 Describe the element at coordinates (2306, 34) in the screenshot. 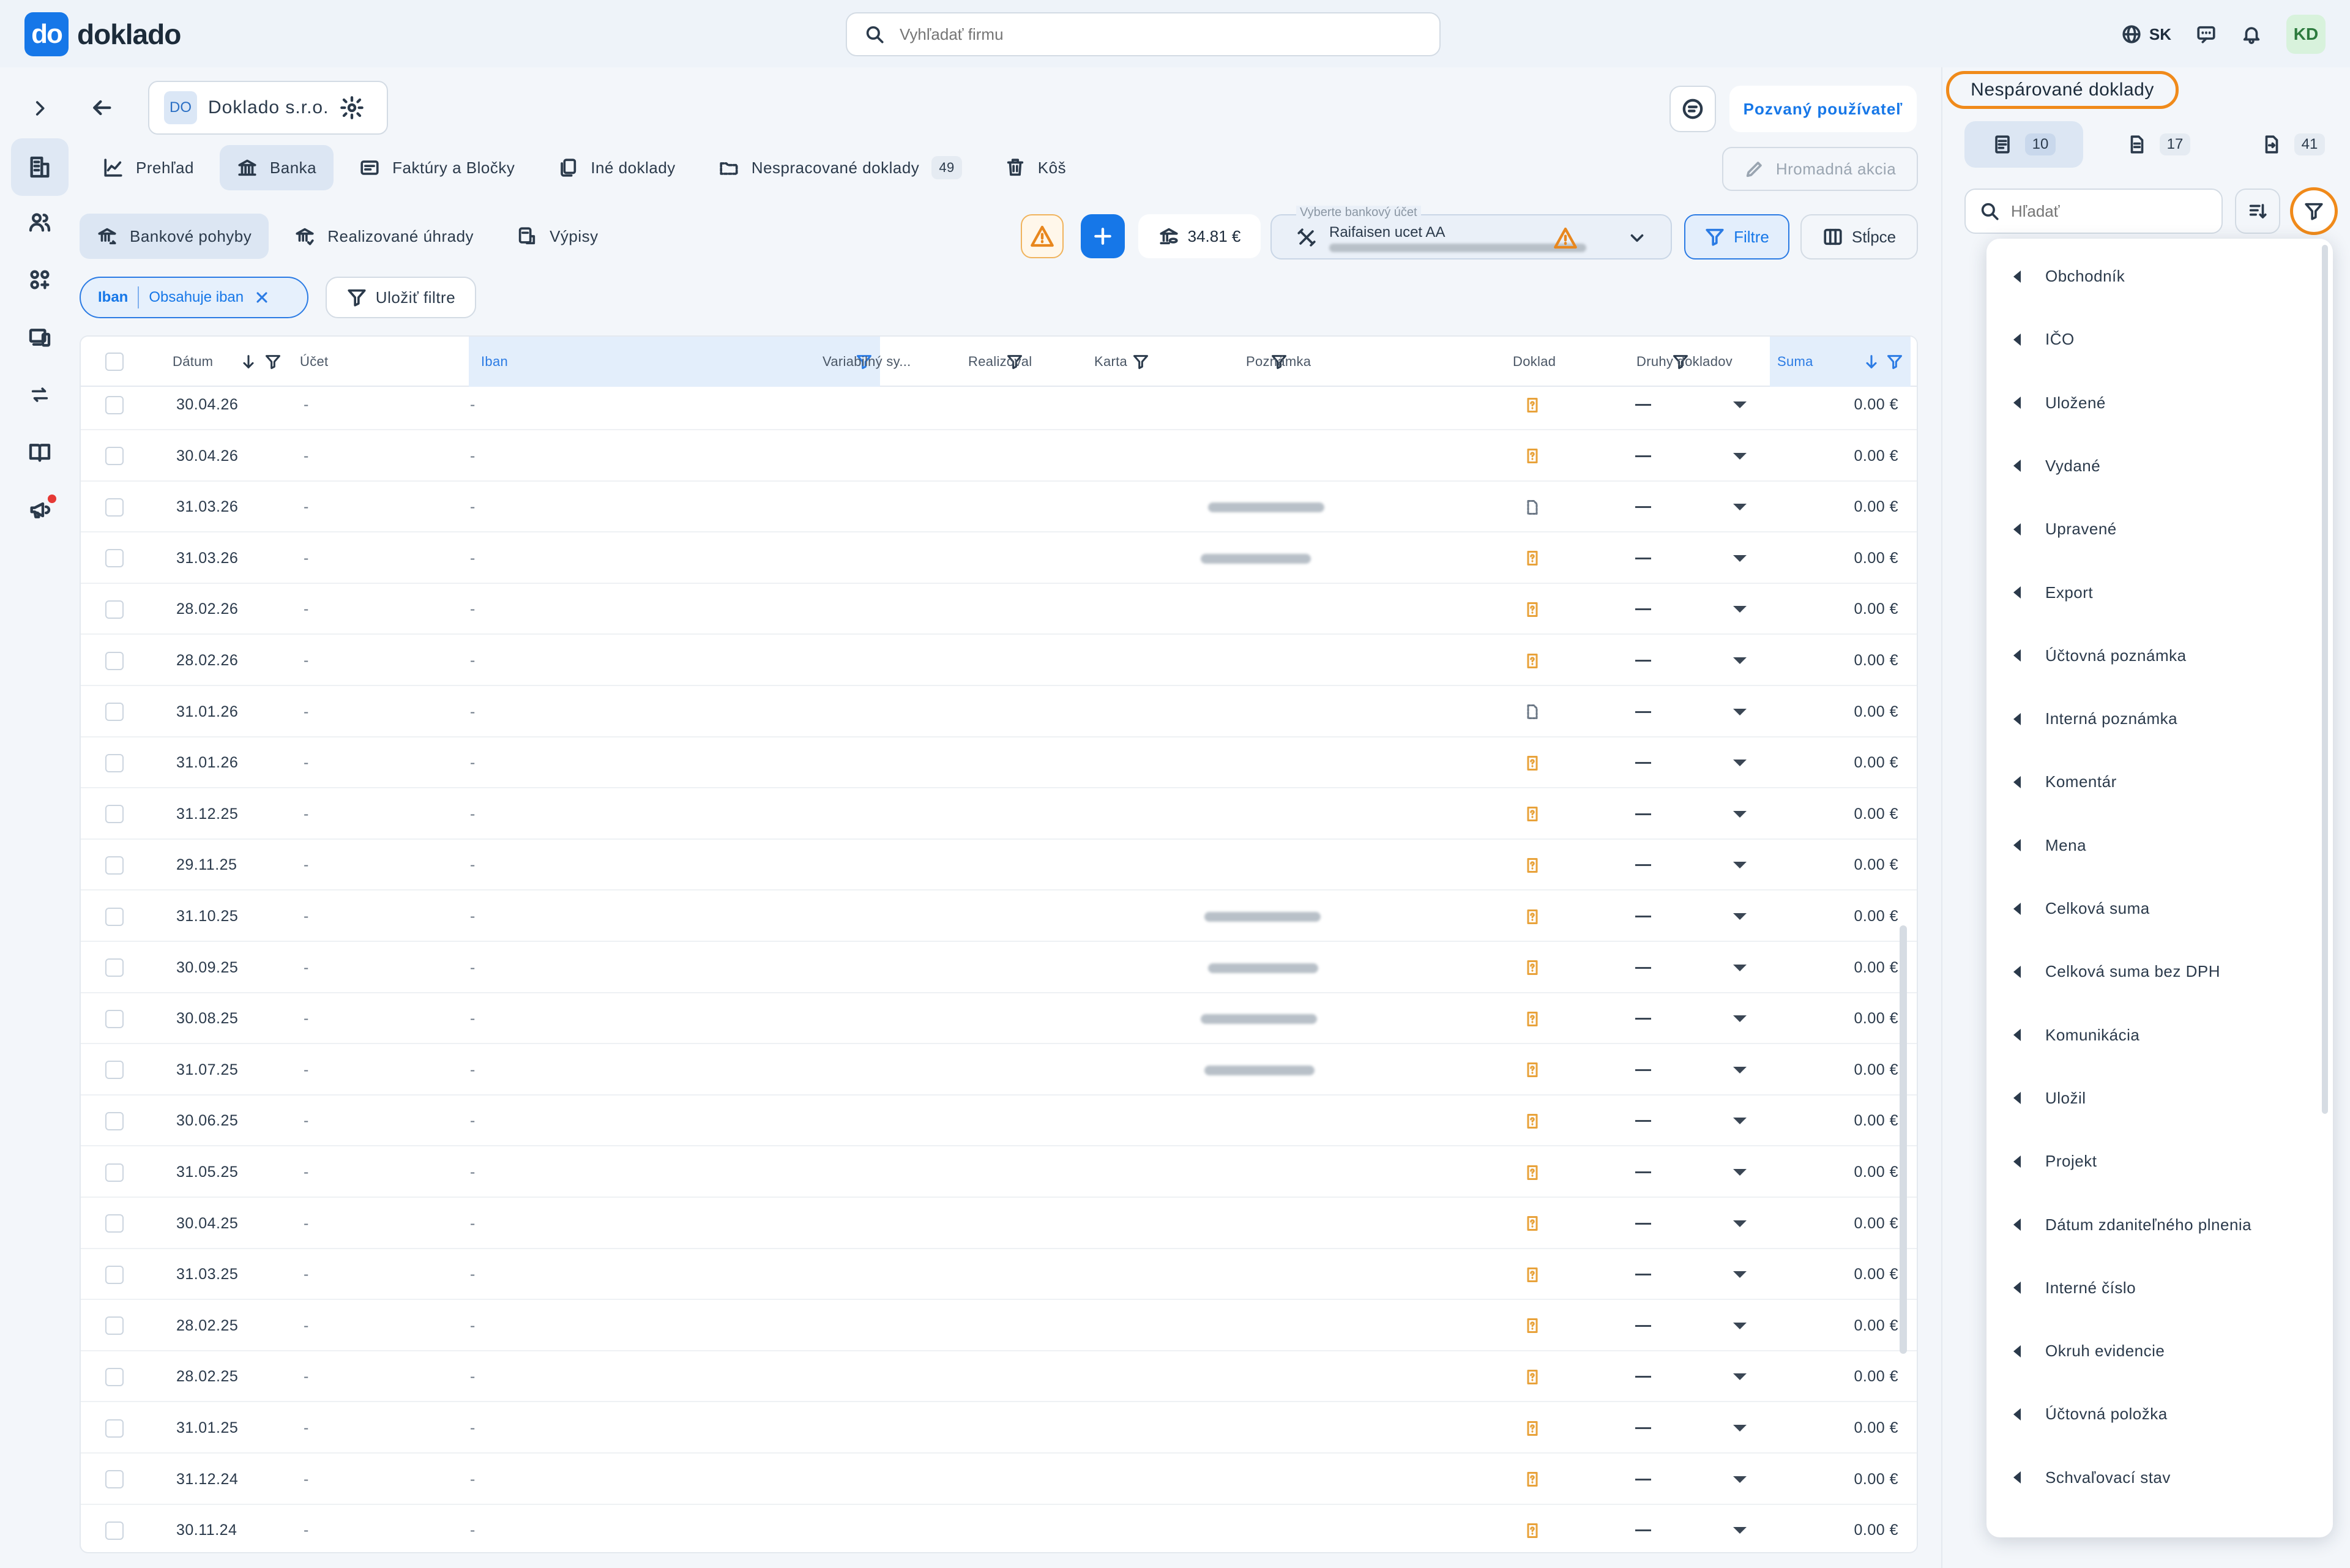

I see `user-avatar: KD` at that location.